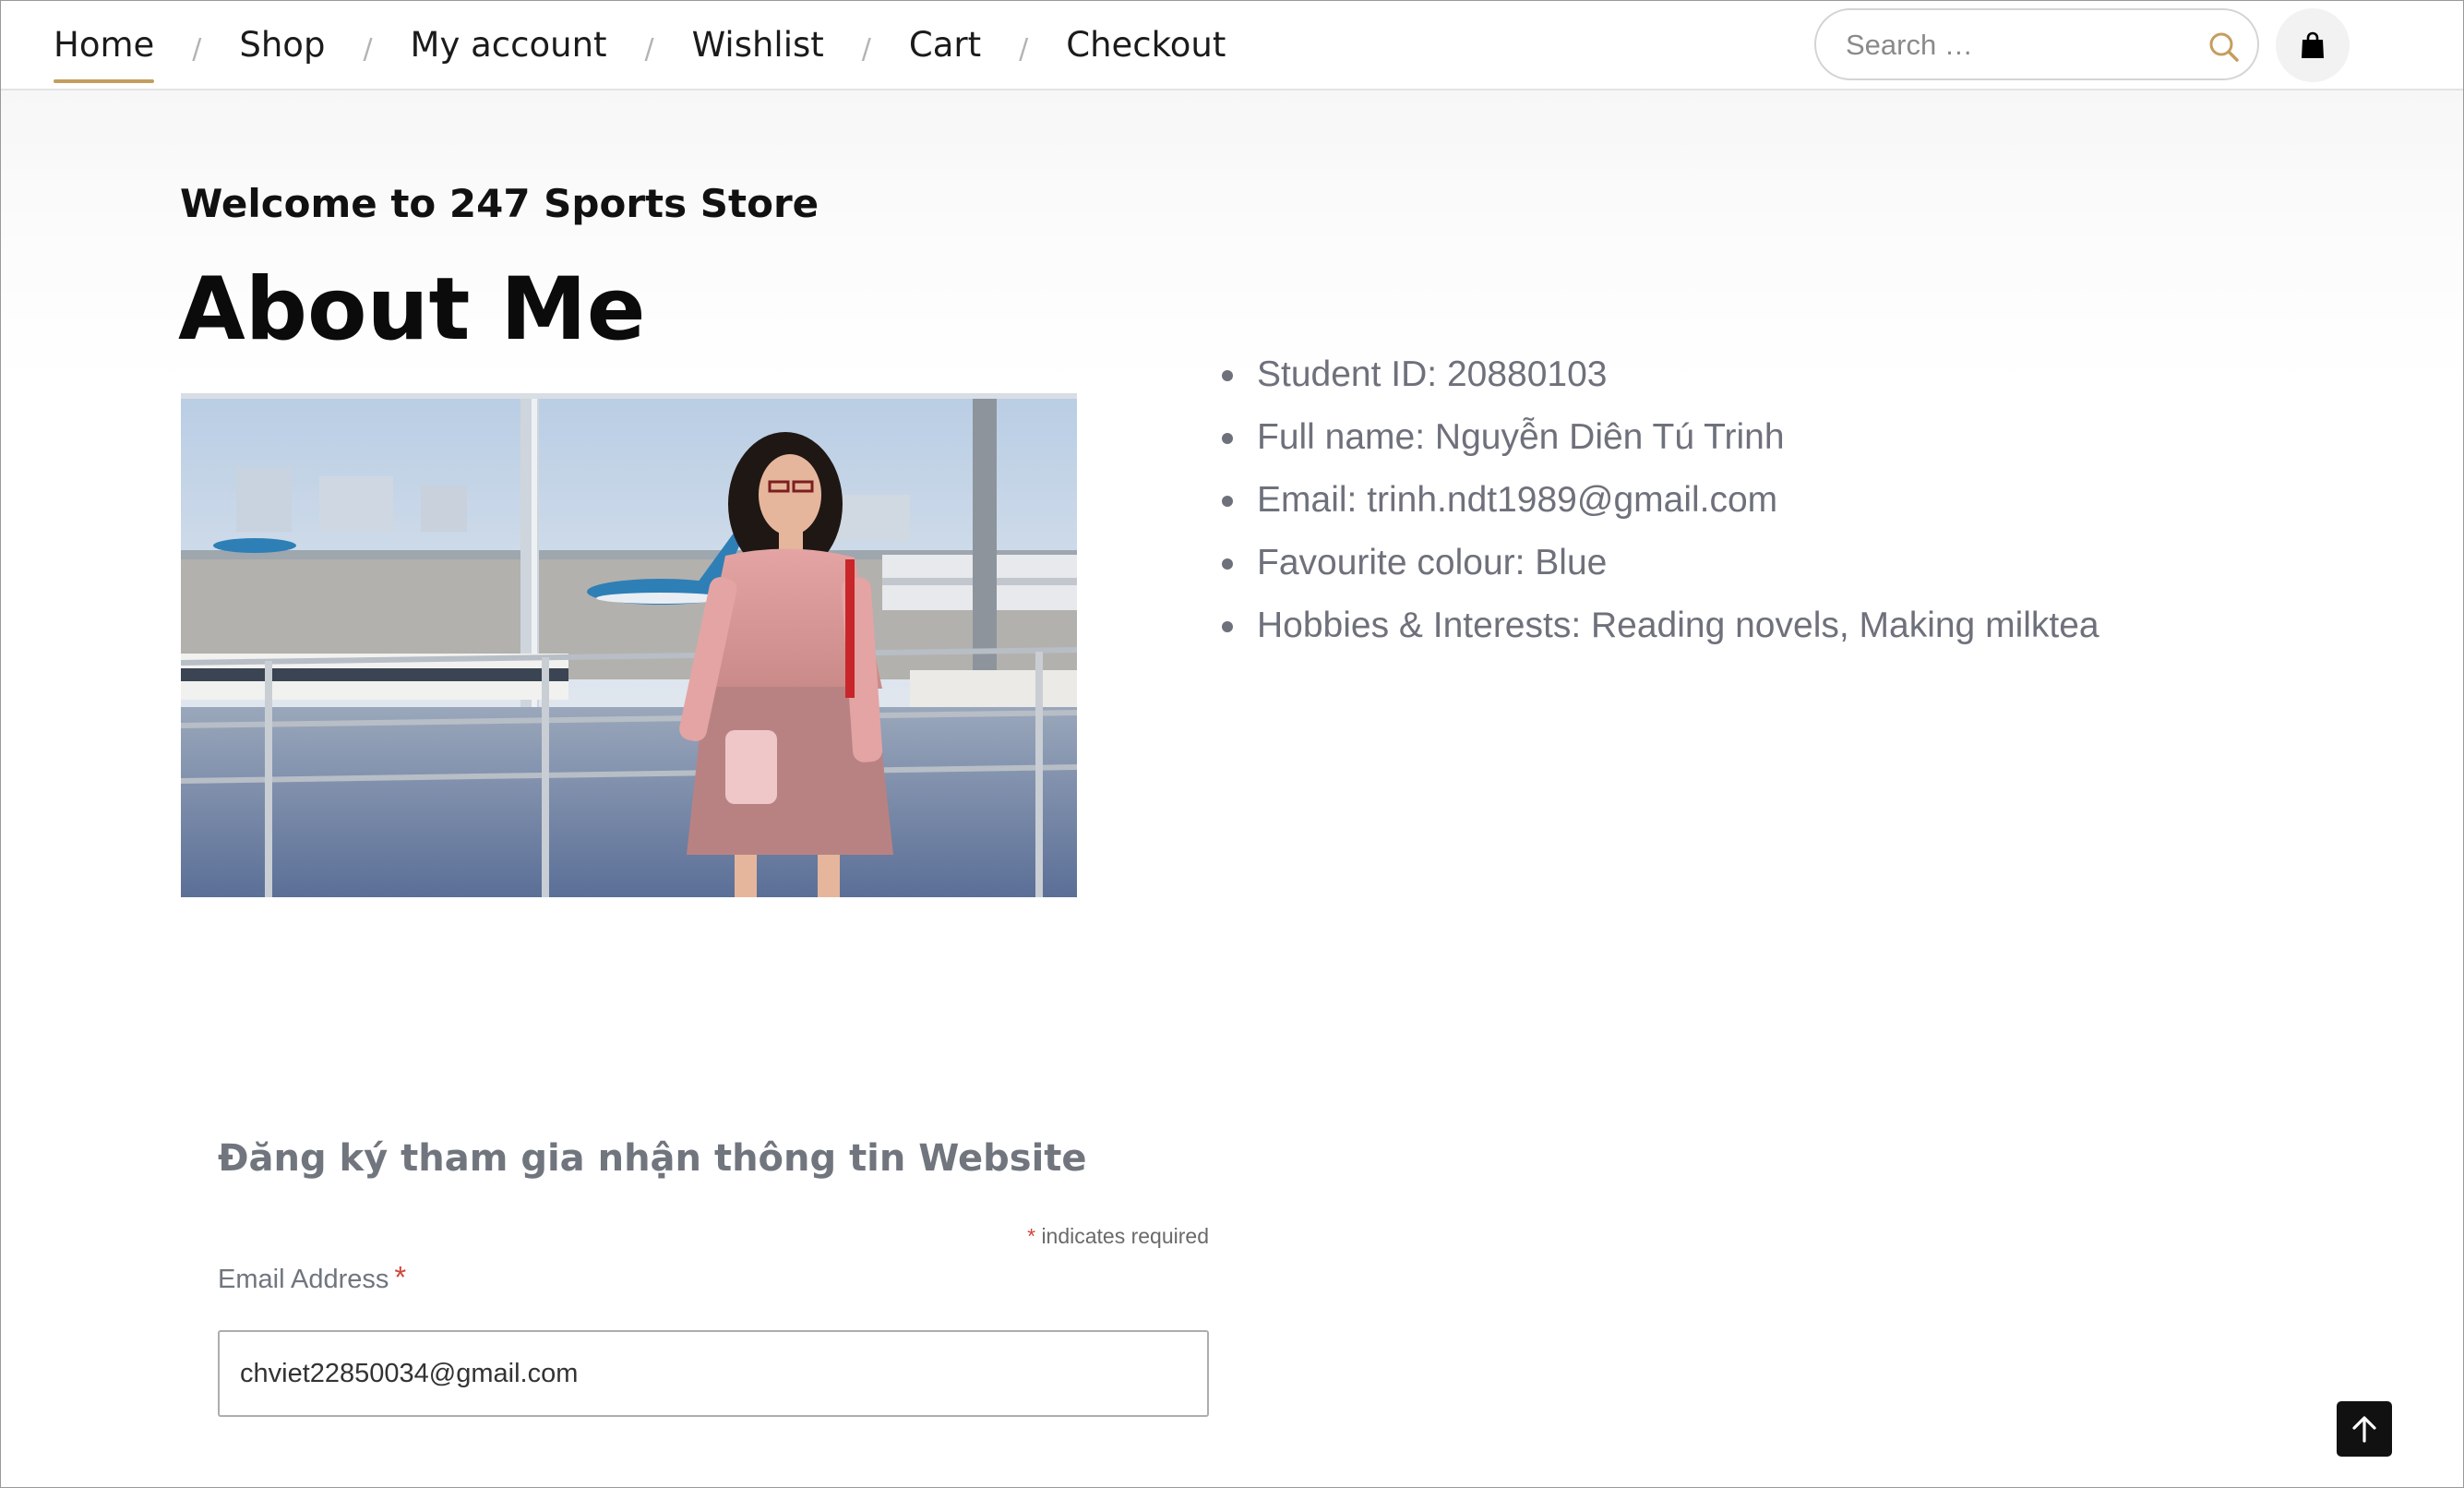  I want to click on search-box, so click(2036, 44).